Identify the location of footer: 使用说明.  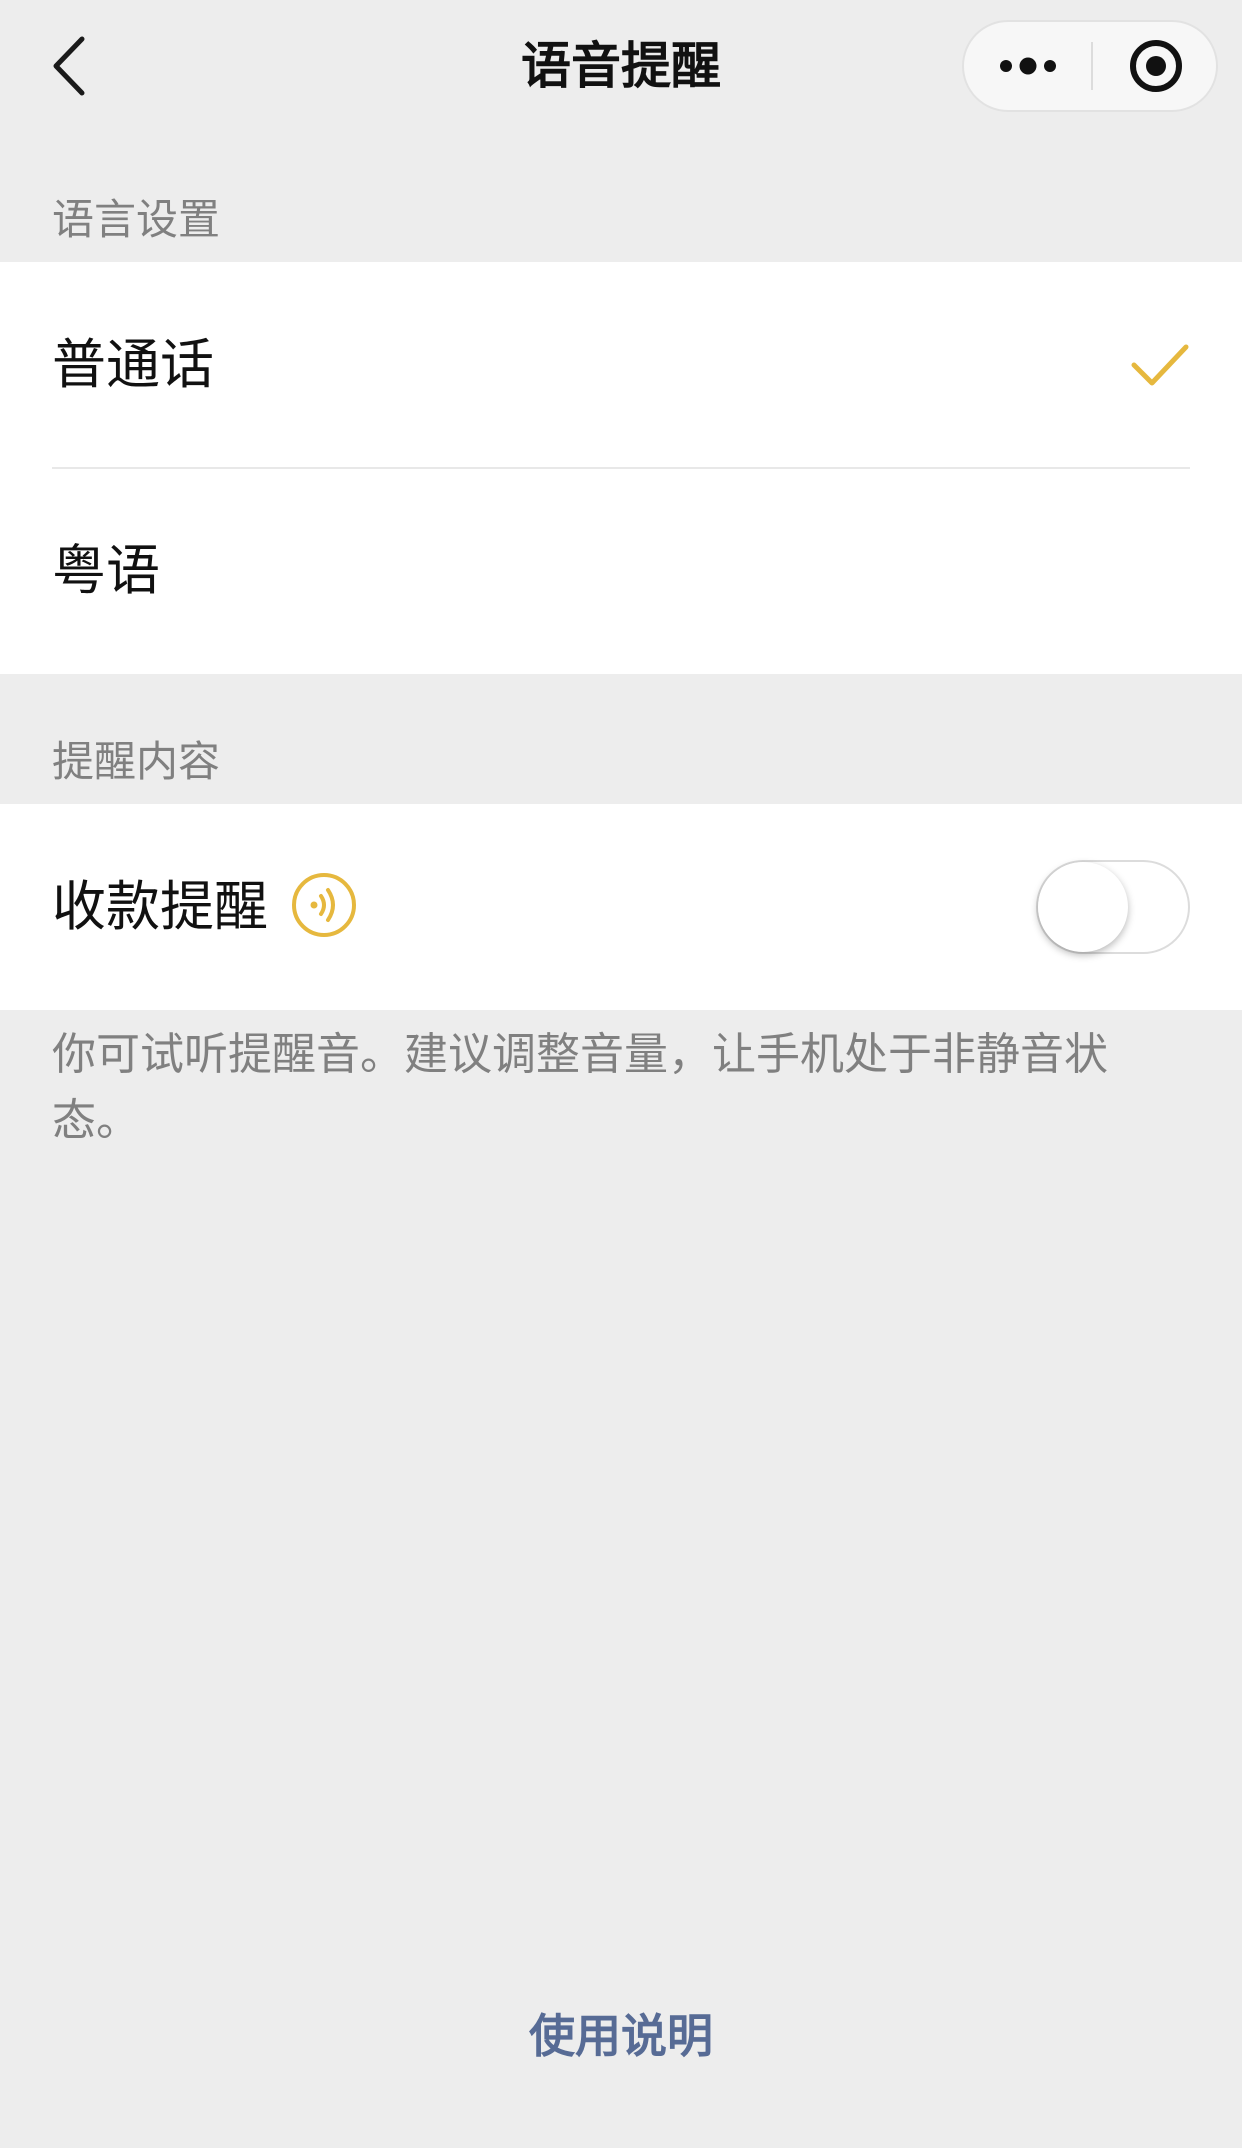
(621, 2033).